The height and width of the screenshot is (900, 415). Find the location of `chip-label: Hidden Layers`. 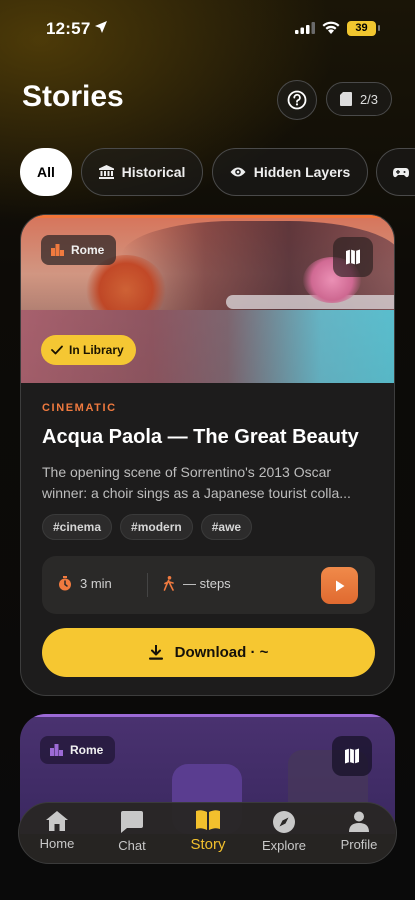

chip-label: Hidden Layers is located at coordinates (302, 172).